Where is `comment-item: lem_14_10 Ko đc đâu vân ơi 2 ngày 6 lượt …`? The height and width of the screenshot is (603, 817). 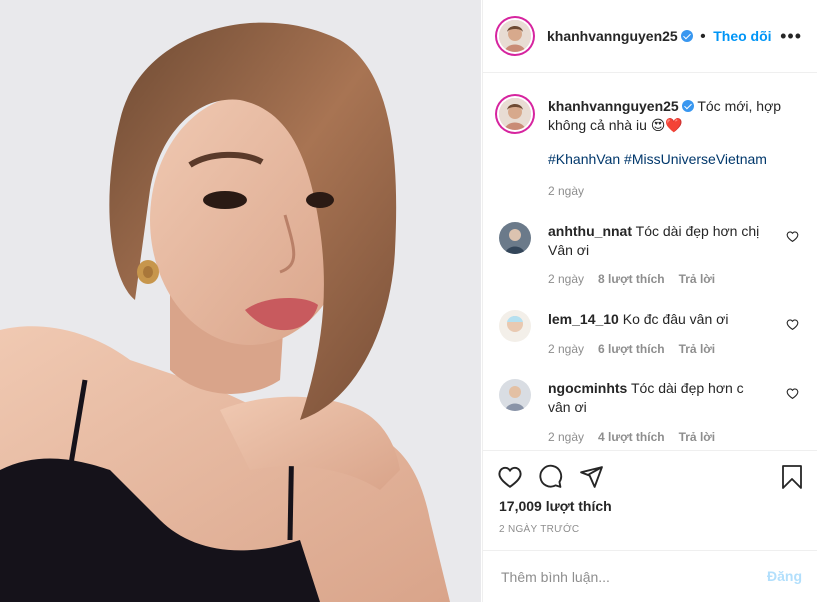 comment-item: lem_14_10 Ko đc đâu vân ơi 2 ngày 6 lượt … is located at coordinates (649, 335).